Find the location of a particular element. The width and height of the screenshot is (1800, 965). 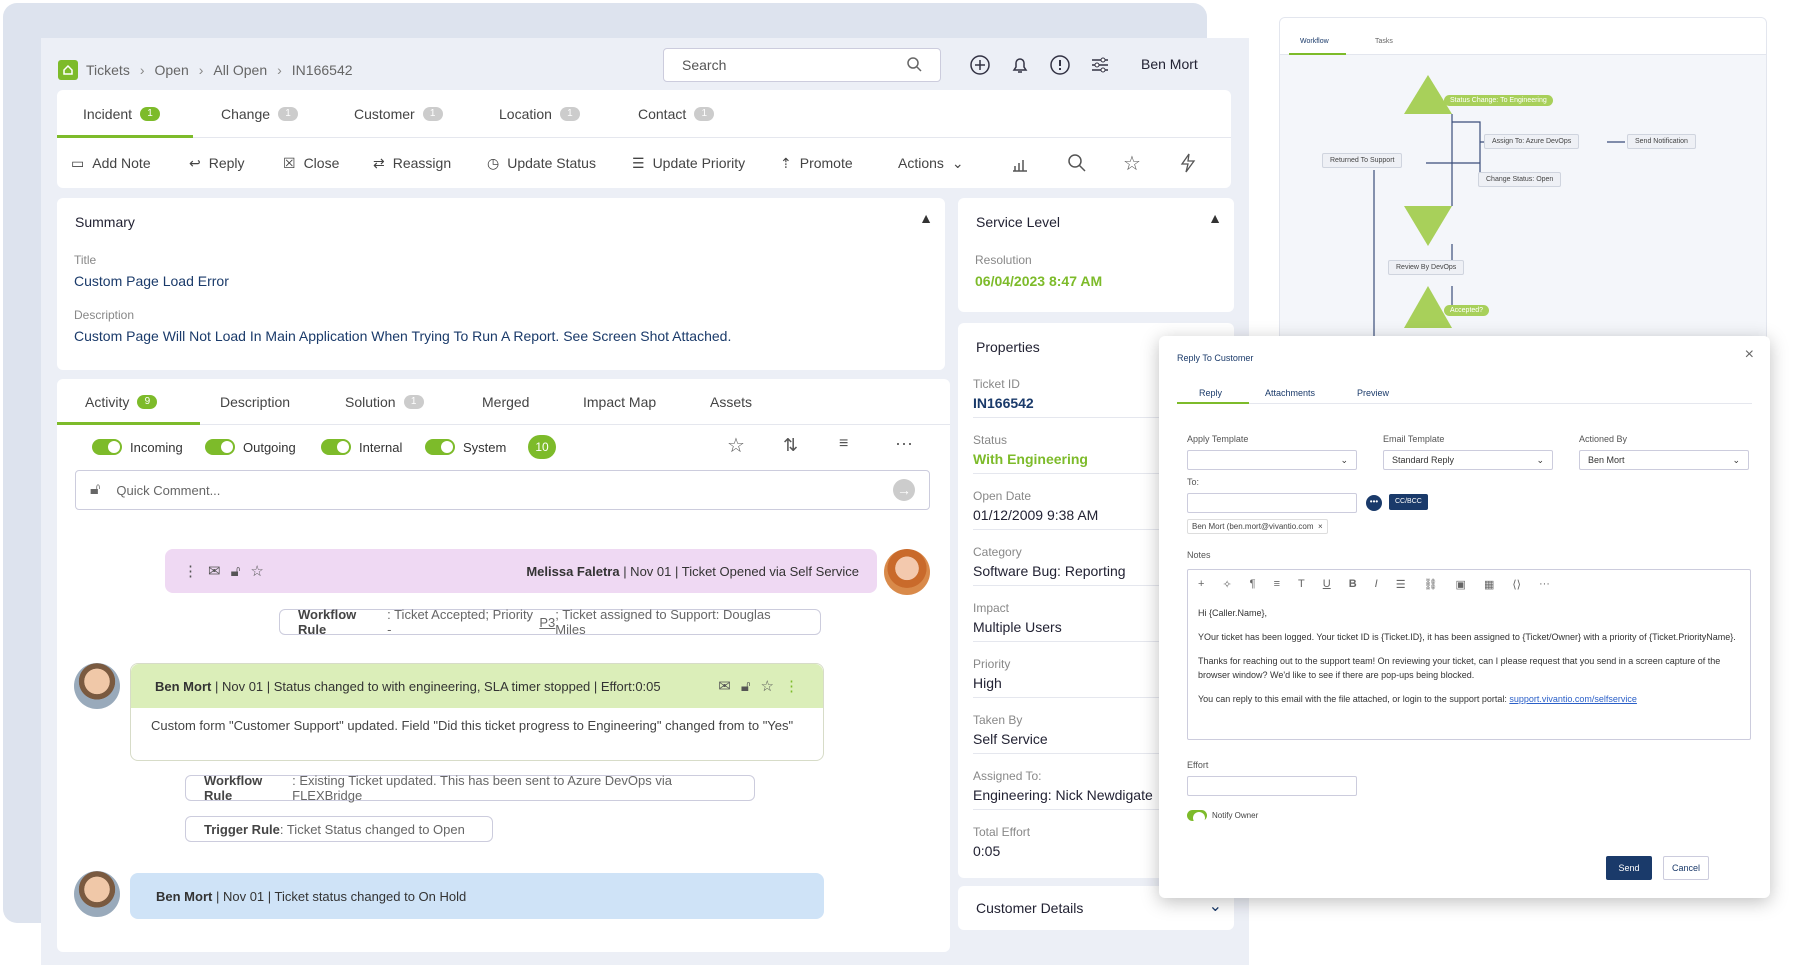

update-priority-button: ☰ Update Priority is located at coordinates (688, 163).